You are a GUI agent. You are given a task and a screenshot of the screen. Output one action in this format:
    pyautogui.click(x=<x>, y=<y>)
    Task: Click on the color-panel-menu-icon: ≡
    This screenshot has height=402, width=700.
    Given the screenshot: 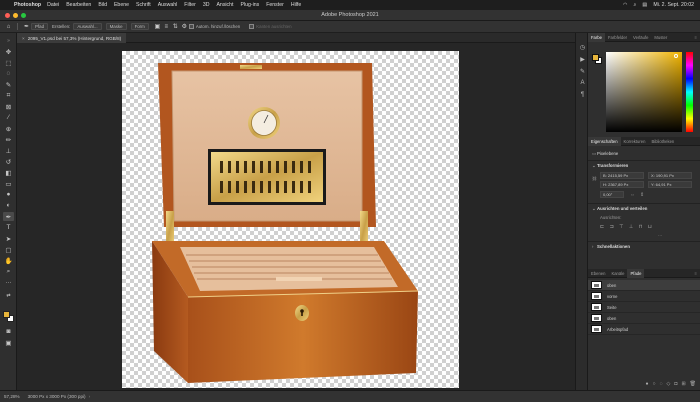 What is the action you would take?
    pyautogui.click(x=696, y=37)
    